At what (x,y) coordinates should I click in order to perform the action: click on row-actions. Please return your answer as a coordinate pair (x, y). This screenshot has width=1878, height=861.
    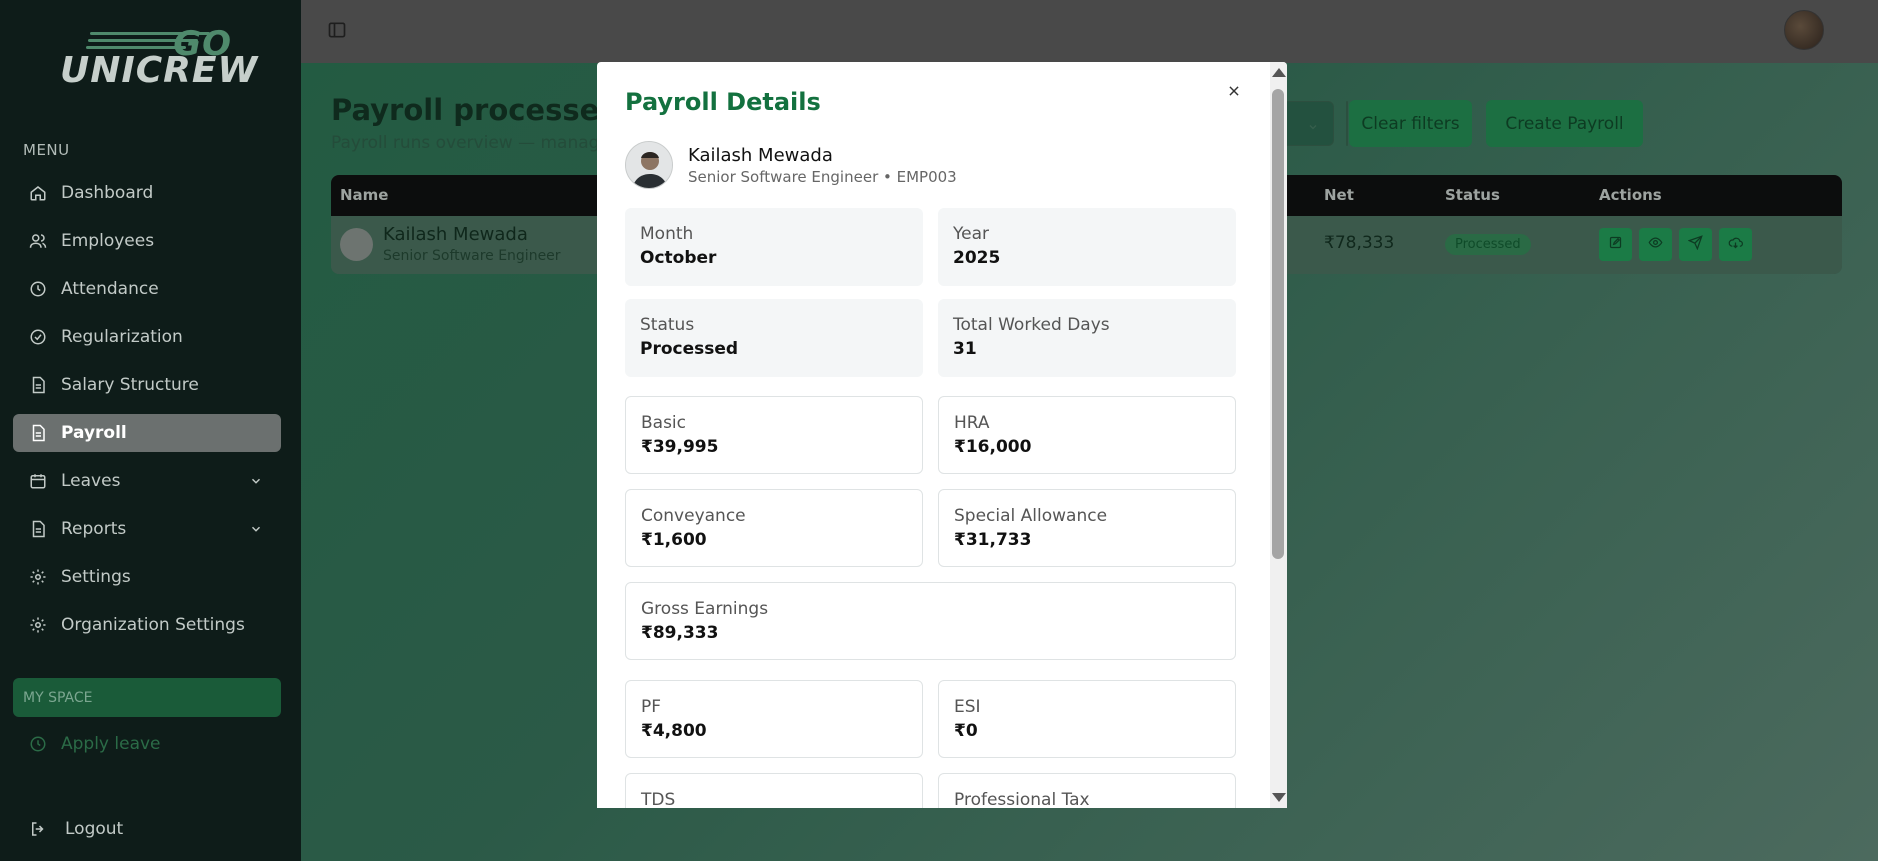
    Looking at the image, I should click on (1675, 244).